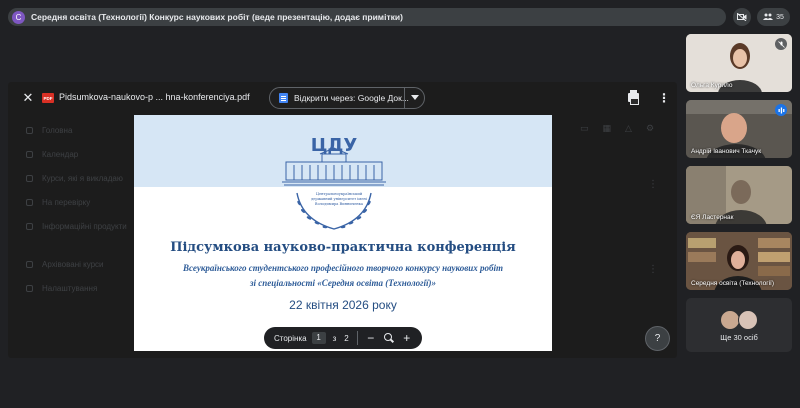 This screenshot has width=800, height=408. I want to click on speaking-indicator-icon, so click(781, 110).